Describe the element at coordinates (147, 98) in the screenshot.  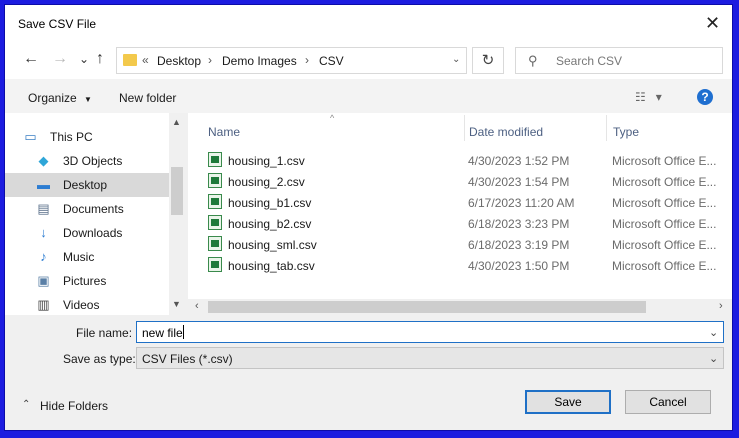
I see `new-folder-button: New folder` at that location.